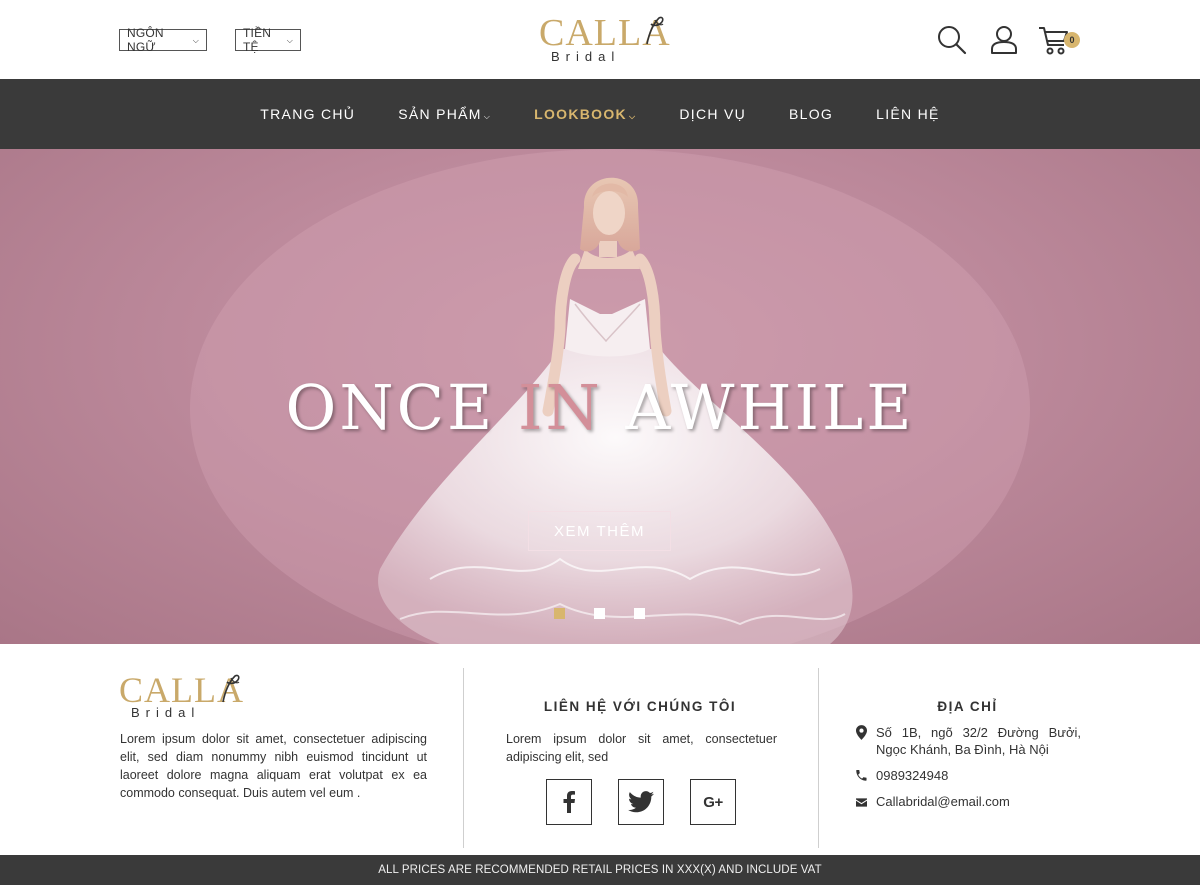  I want to click on google-plus-icon: G+, so click(713, 802).